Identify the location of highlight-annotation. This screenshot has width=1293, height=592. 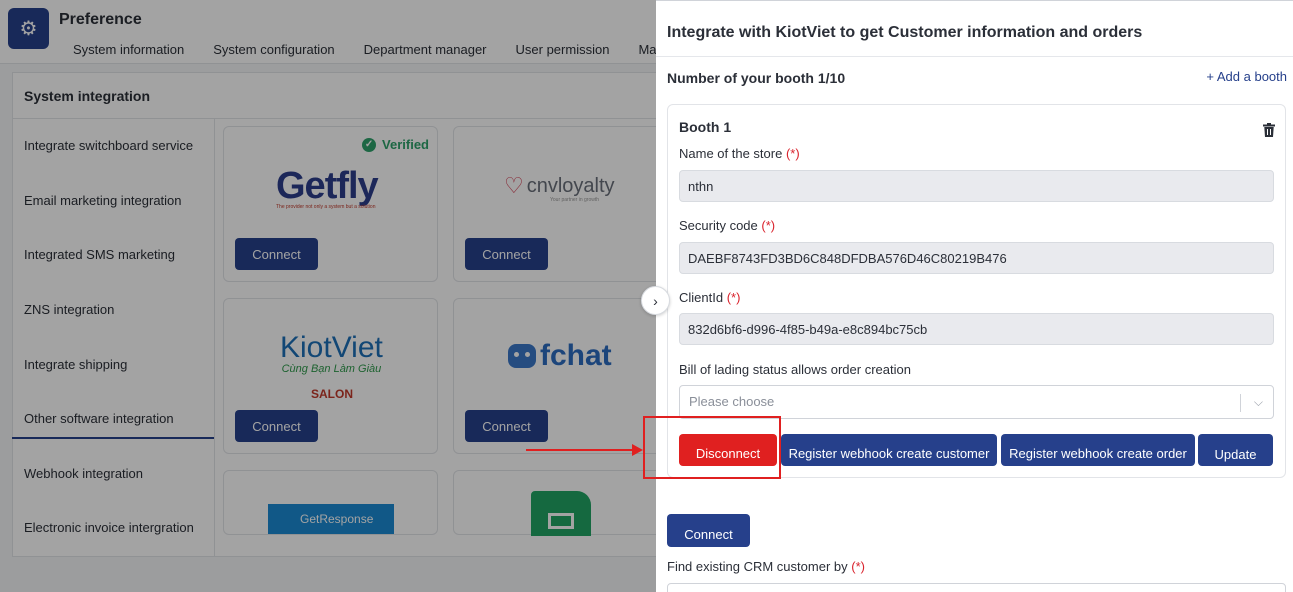
(712, 447).